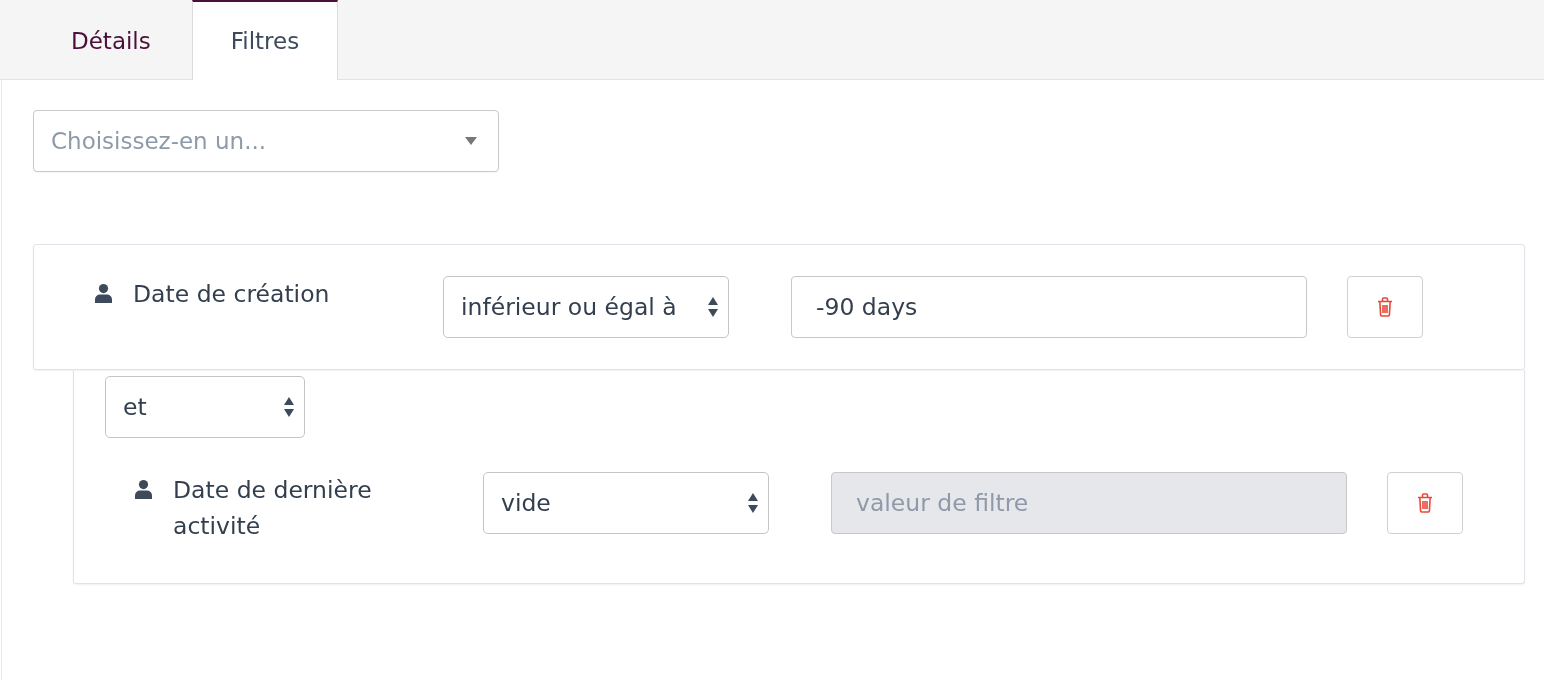  What do you see at coordinates (205, 407) in the screenshot?
I see `conjunction-select: et` at bounding box center [205, 407].